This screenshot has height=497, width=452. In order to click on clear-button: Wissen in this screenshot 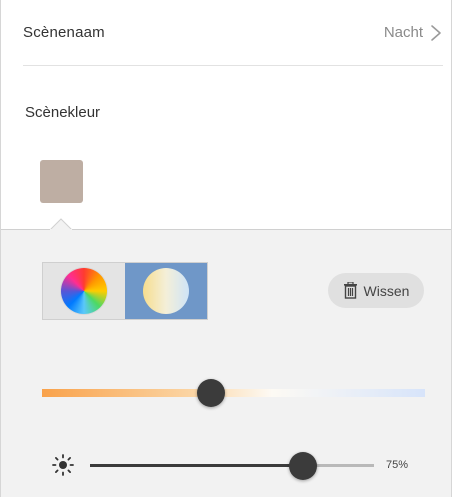, I will do `click(376, 290)`.